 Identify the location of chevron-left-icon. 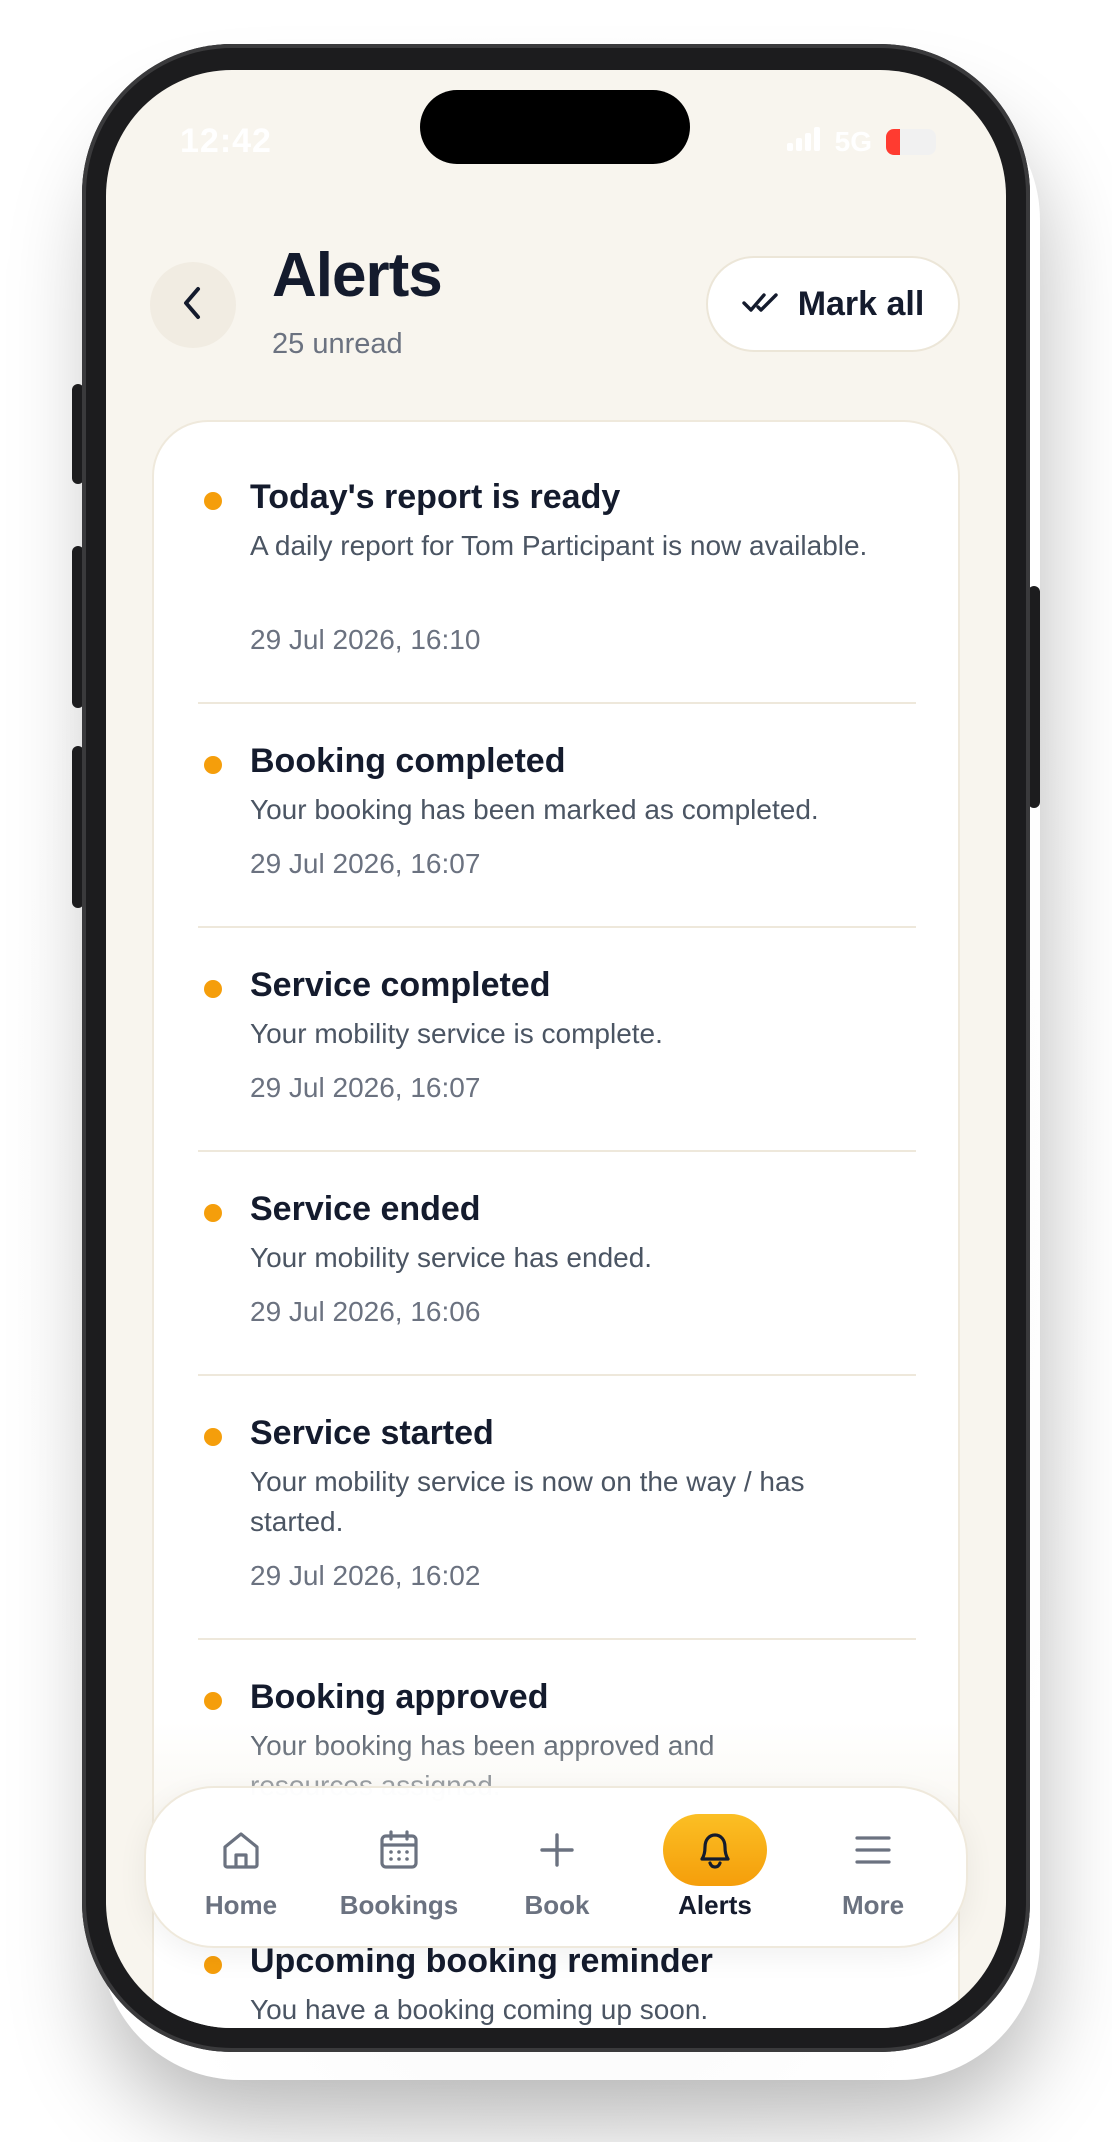
(193, 305).